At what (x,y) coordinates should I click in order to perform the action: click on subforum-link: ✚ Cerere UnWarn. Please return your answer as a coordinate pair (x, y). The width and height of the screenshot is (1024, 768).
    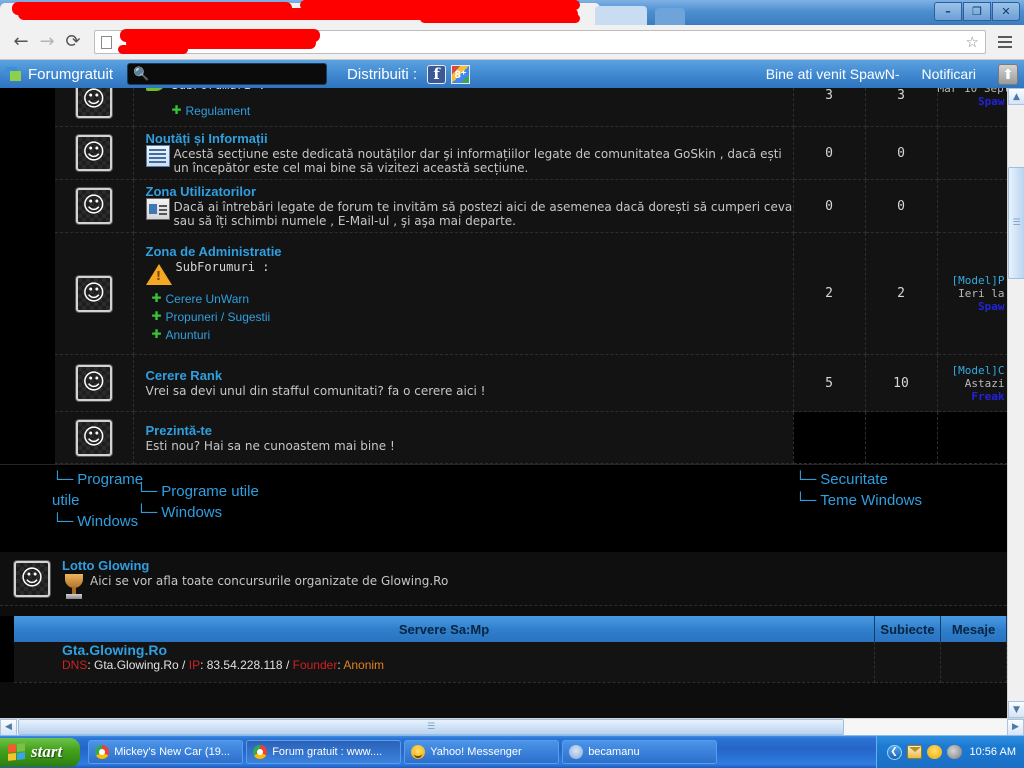
    Looking at the image, I should click on (471, 299).